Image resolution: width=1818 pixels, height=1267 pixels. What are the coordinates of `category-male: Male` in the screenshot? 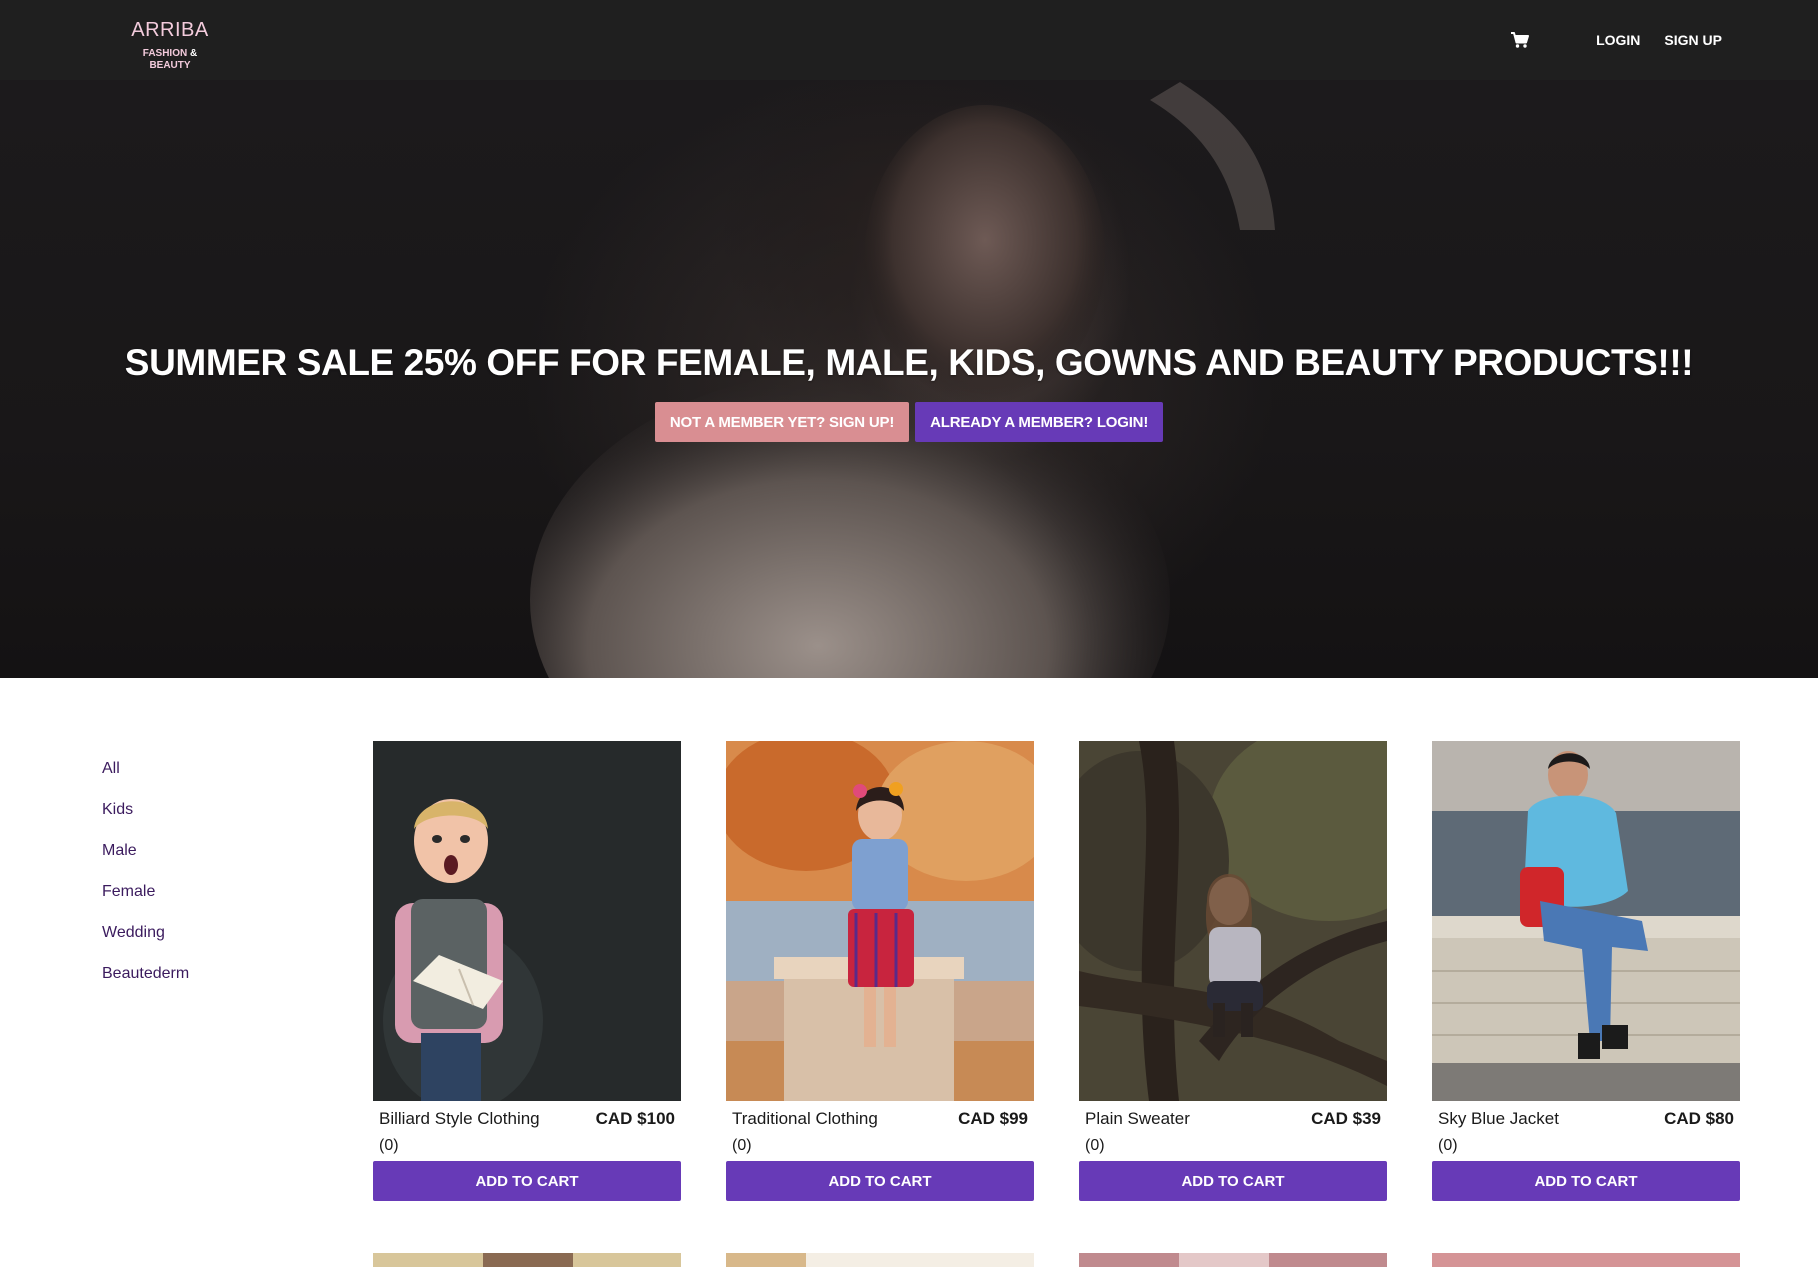 It's located at (145, 850).